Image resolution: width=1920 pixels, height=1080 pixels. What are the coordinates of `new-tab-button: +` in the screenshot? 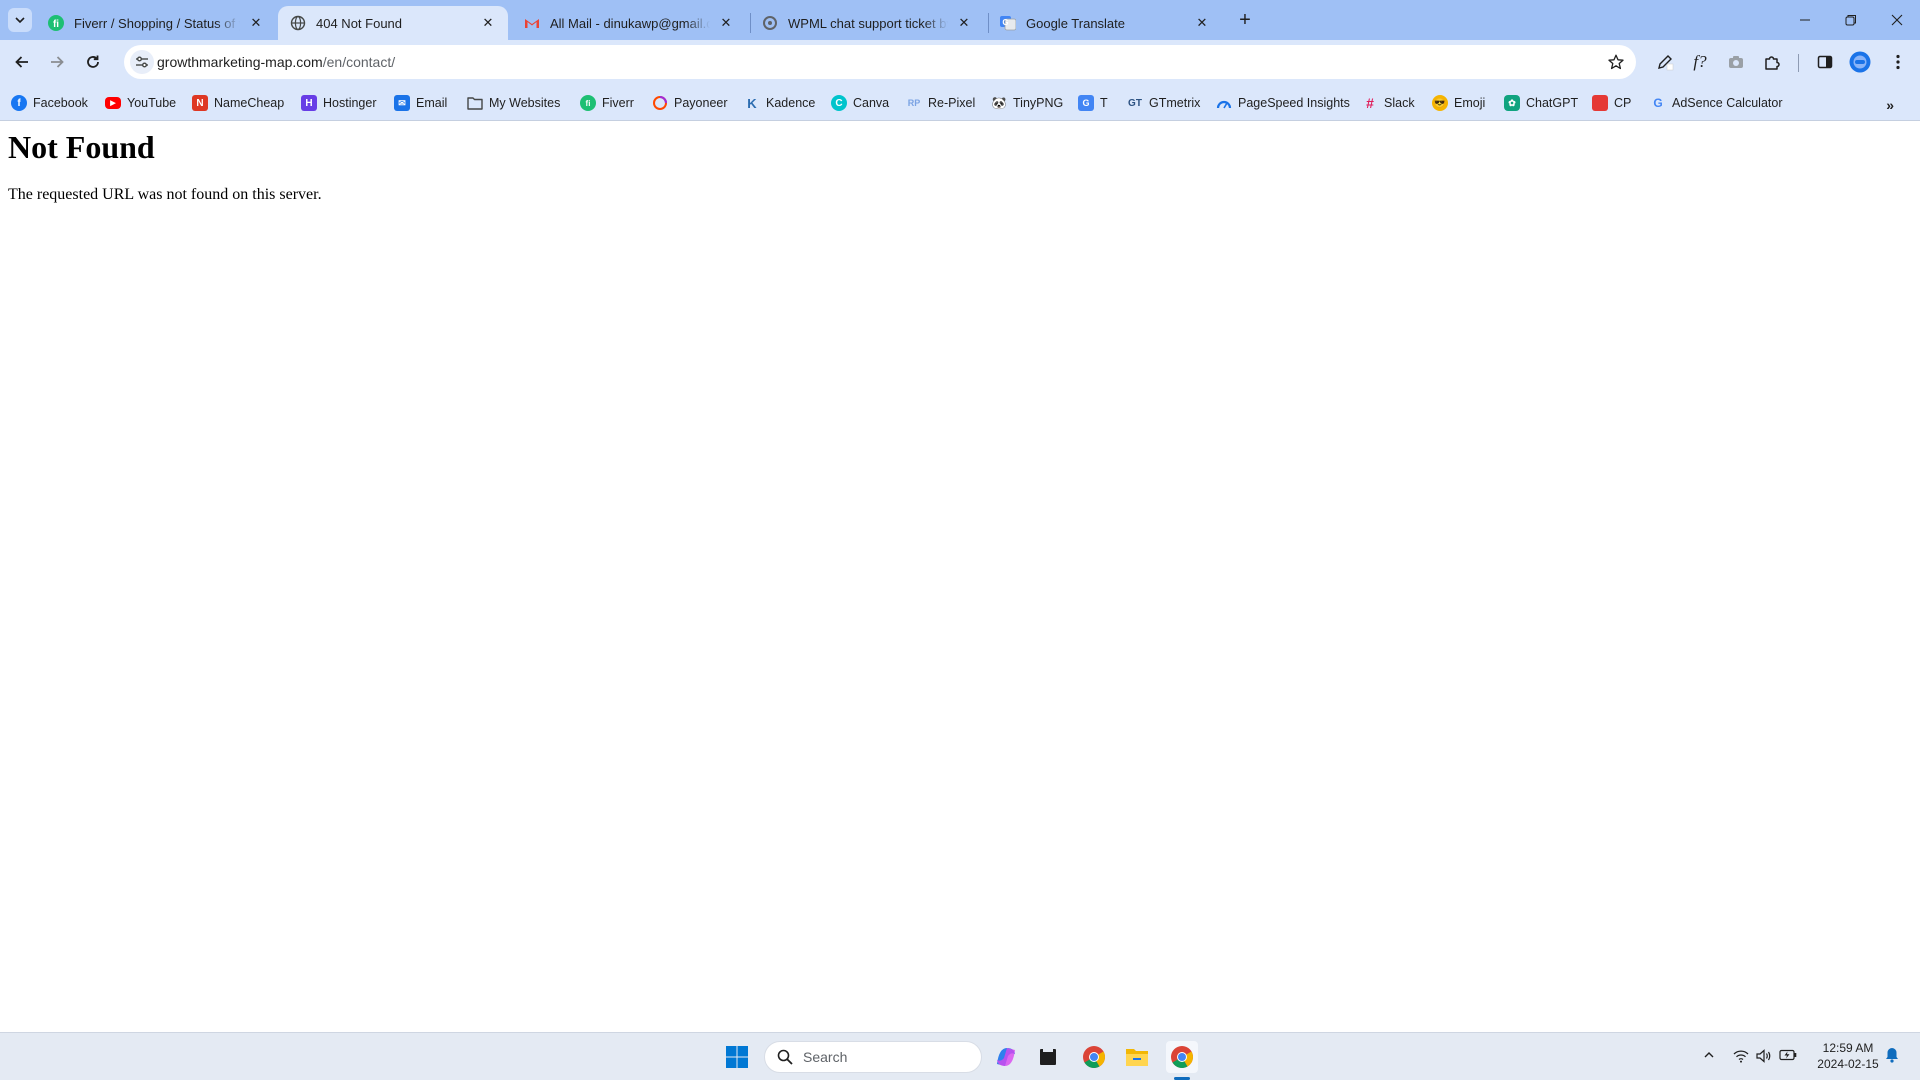 It's located at (1245, 20).